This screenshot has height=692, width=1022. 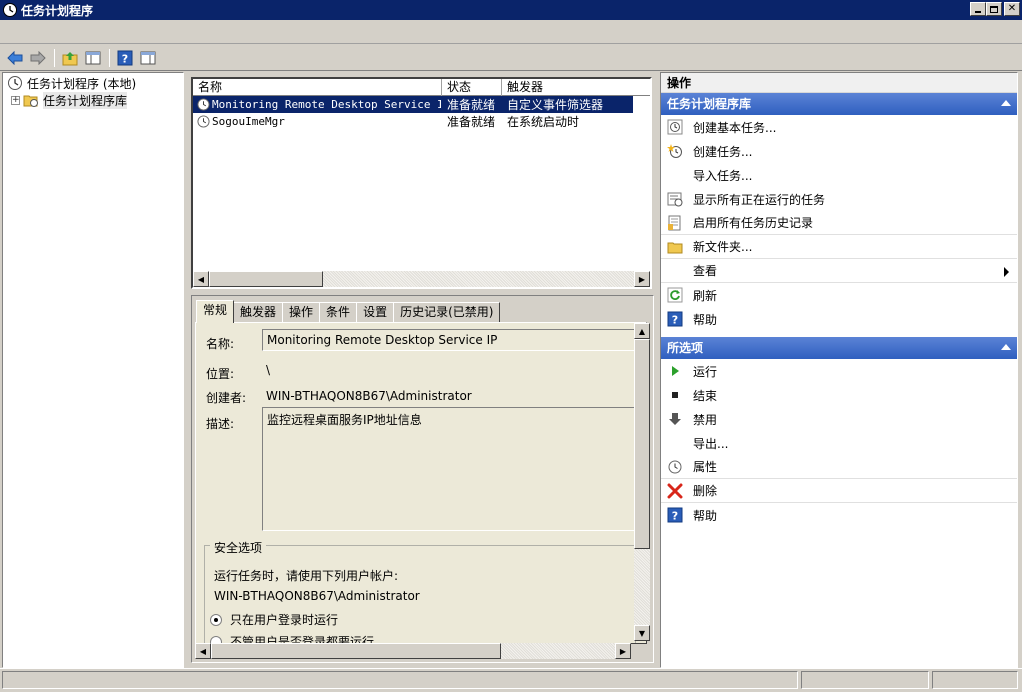 I want to click on action-refresh: 刷新, so click(x=839, y=295).